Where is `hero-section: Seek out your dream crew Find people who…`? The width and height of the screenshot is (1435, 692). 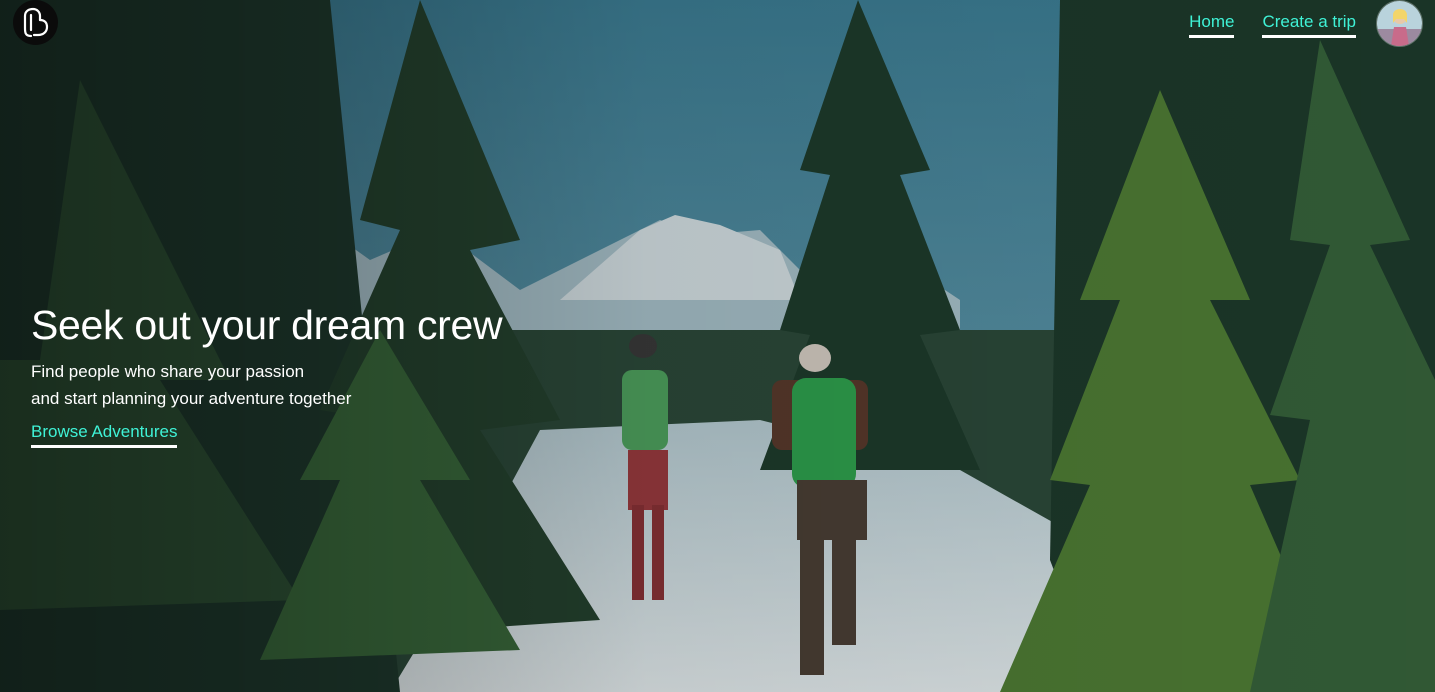 hero-section: Seek out your dream crew Find people who… is located at coordinates (267, 374).